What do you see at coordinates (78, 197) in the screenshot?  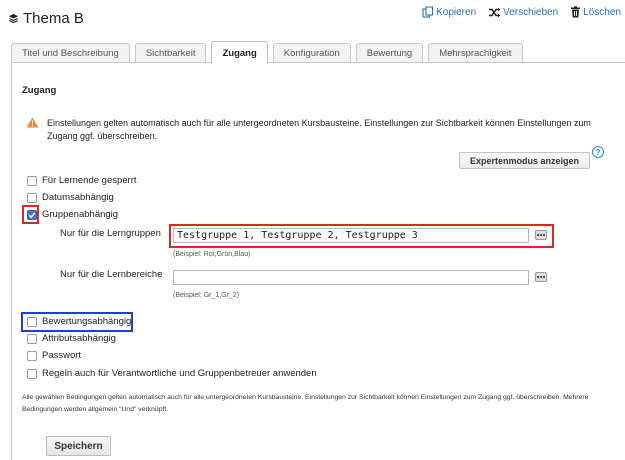 I see `condition-label: Datumsabhängig` at bounding box center [78, 197].